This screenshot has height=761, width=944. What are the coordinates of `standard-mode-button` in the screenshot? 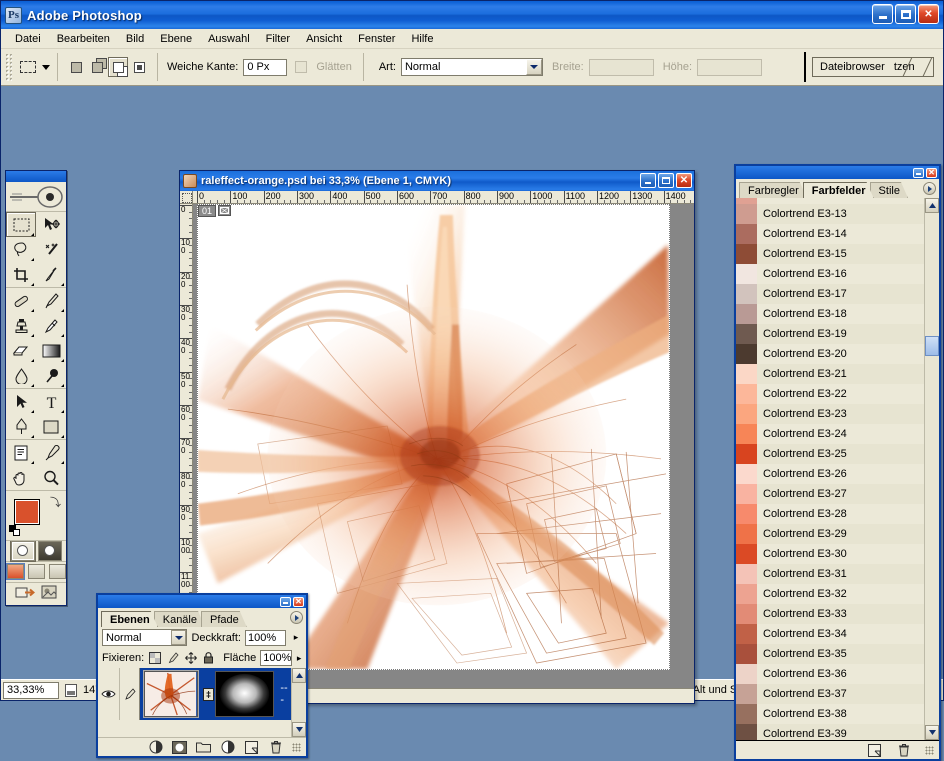 It's located at (22, 550).